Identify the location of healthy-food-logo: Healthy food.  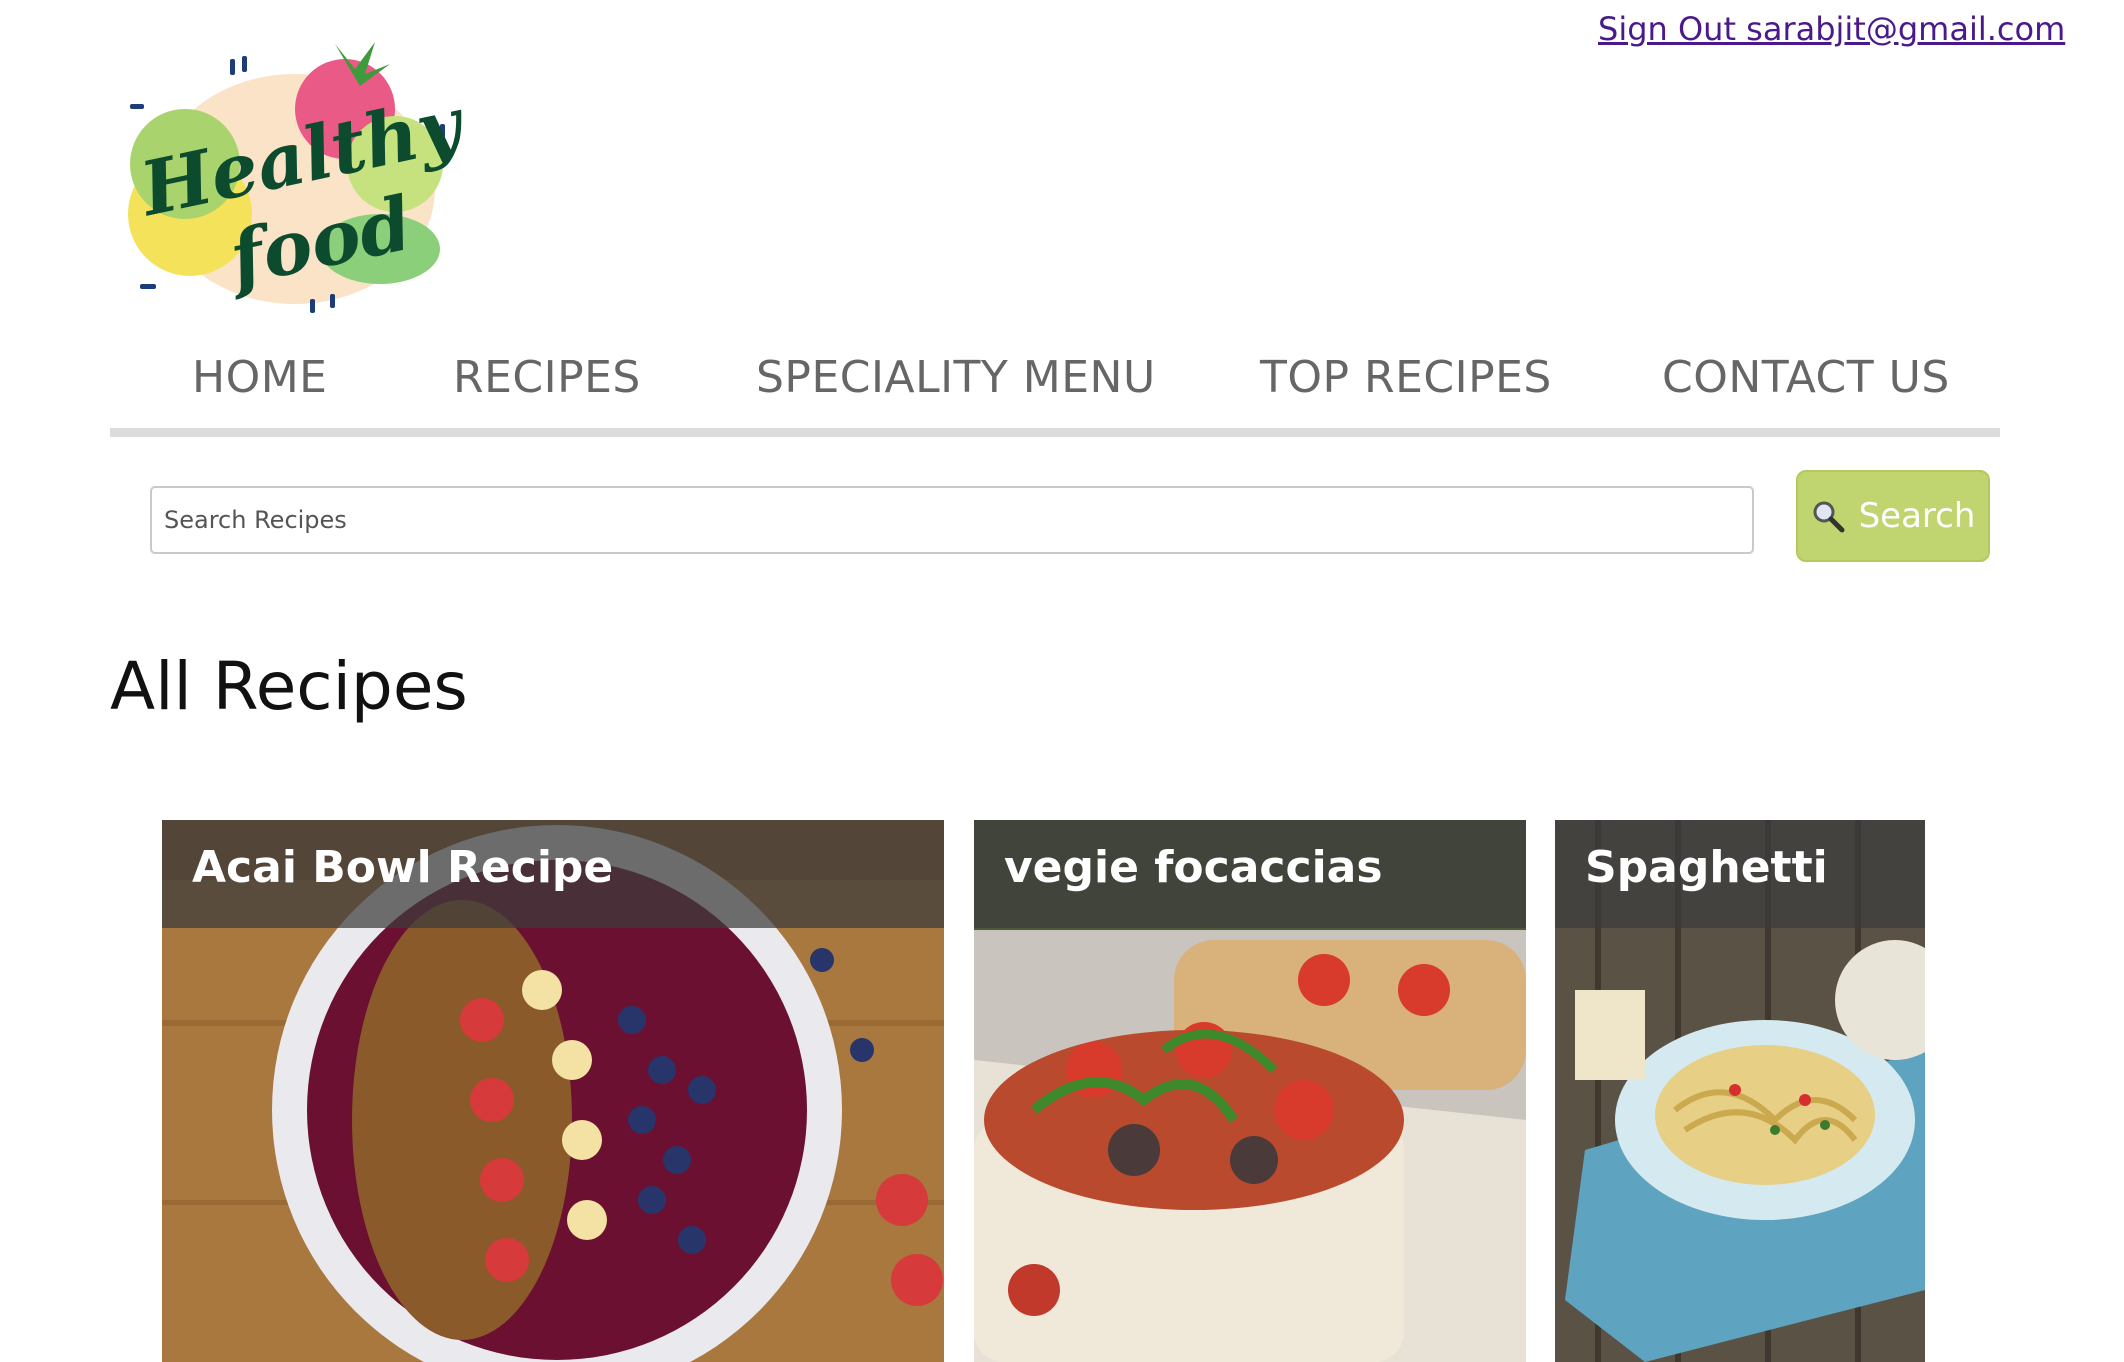
(292, 169).